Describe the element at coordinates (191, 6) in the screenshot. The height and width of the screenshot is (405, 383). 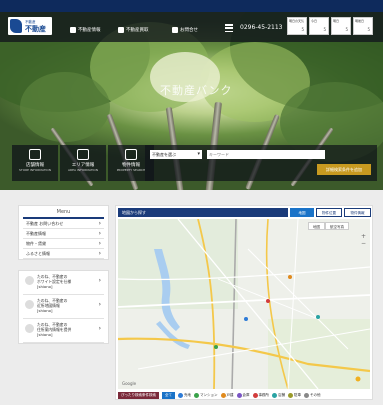
I see `top-strip` at that location.